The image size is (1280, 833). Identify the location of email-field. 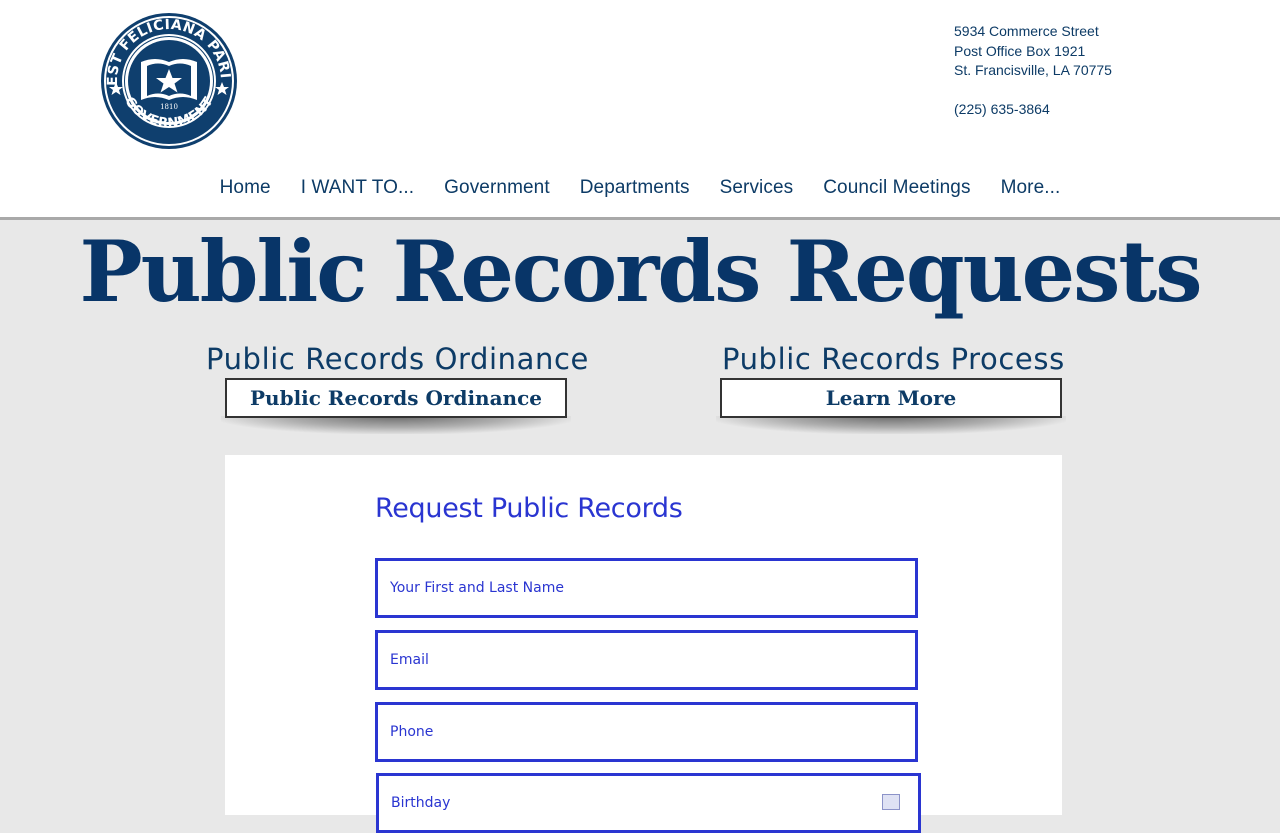
(646, 660).